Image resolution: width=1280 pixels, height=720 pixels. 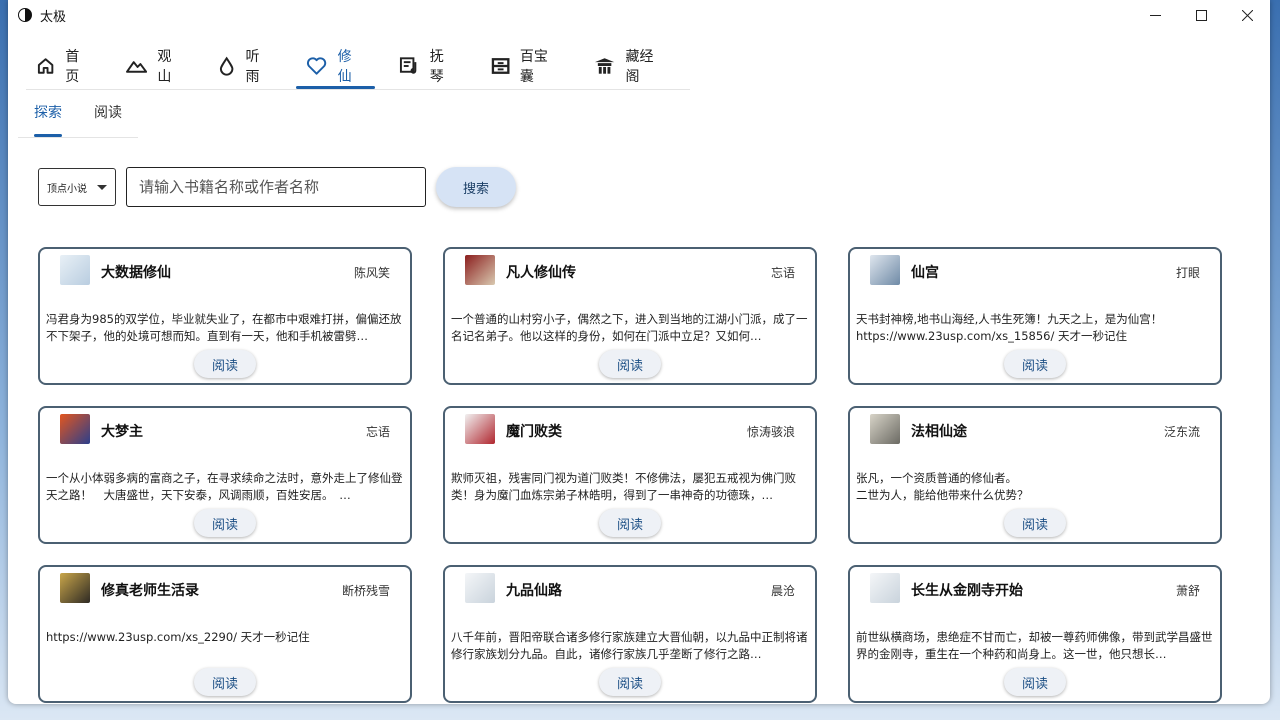 What do you see at coordinates (533, 67) in the screenshot?
I see `nav-label: 百宝囊` at bounding box center [533, 67].